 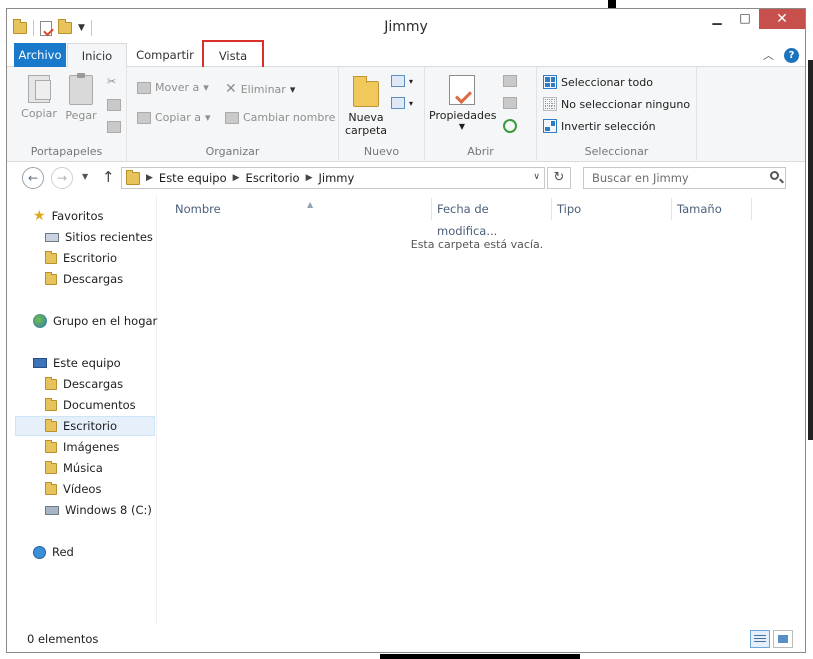 I want to click on nav-label: Descargas, so click(x=93, y=279).